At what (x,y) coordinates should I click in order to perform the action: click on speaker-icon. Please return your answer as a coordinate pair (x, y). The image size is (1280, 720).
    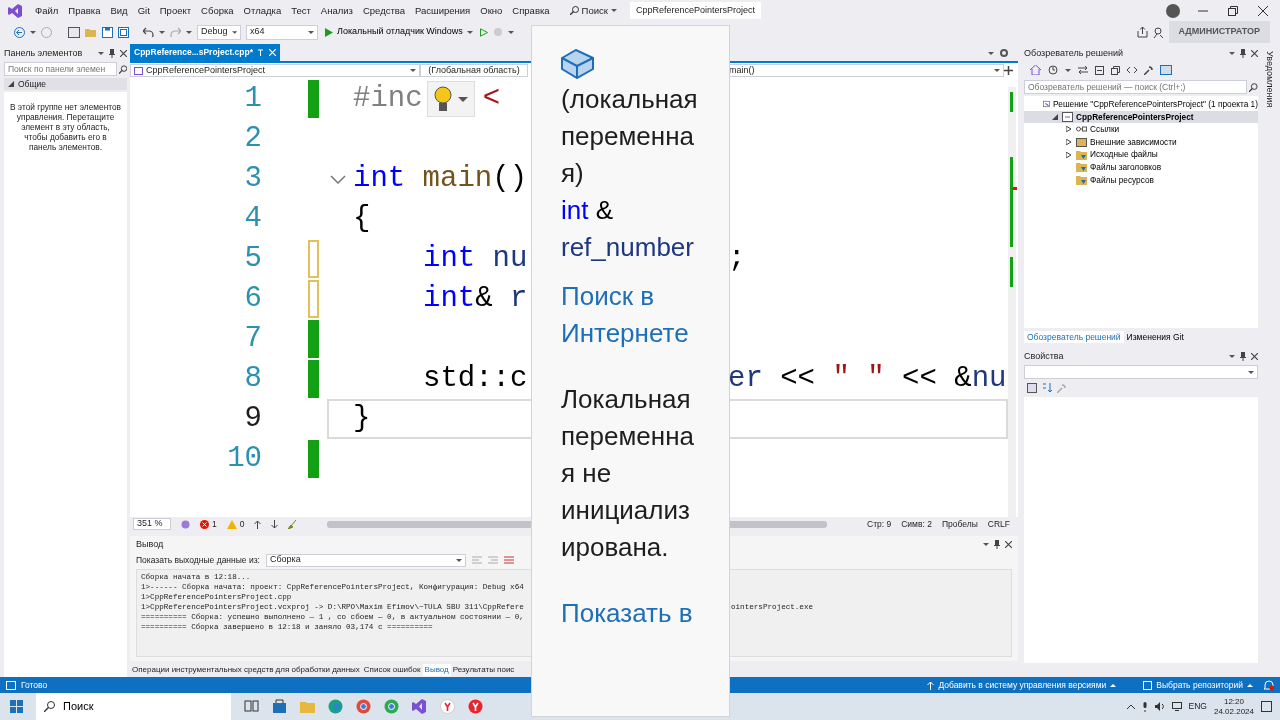
    Looking at the image, I should click on (1159, 706).